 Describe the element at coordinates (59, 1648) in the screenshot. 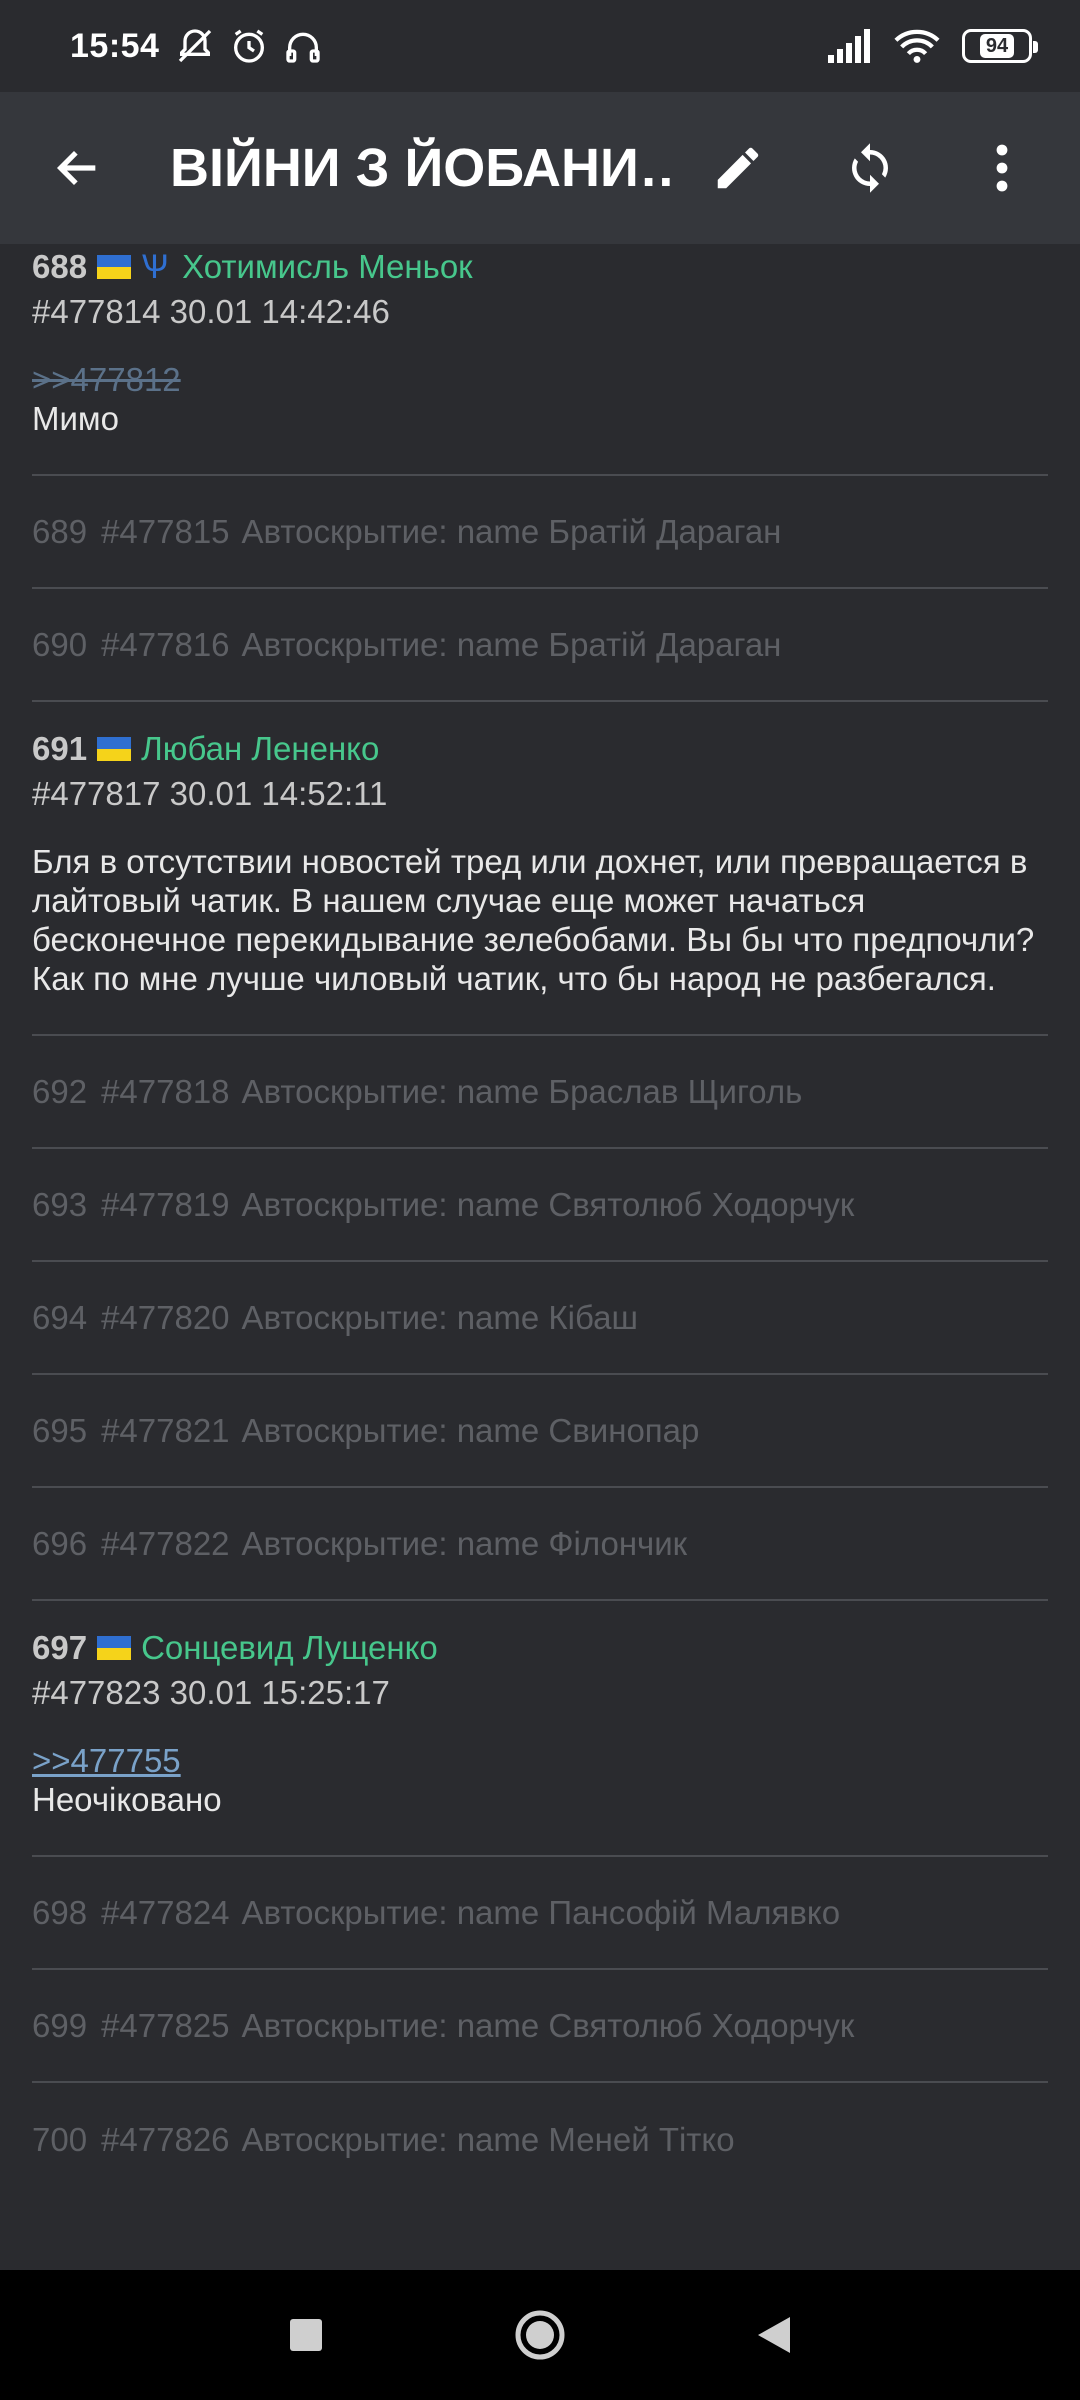

I see `post-number: 697` at that location.